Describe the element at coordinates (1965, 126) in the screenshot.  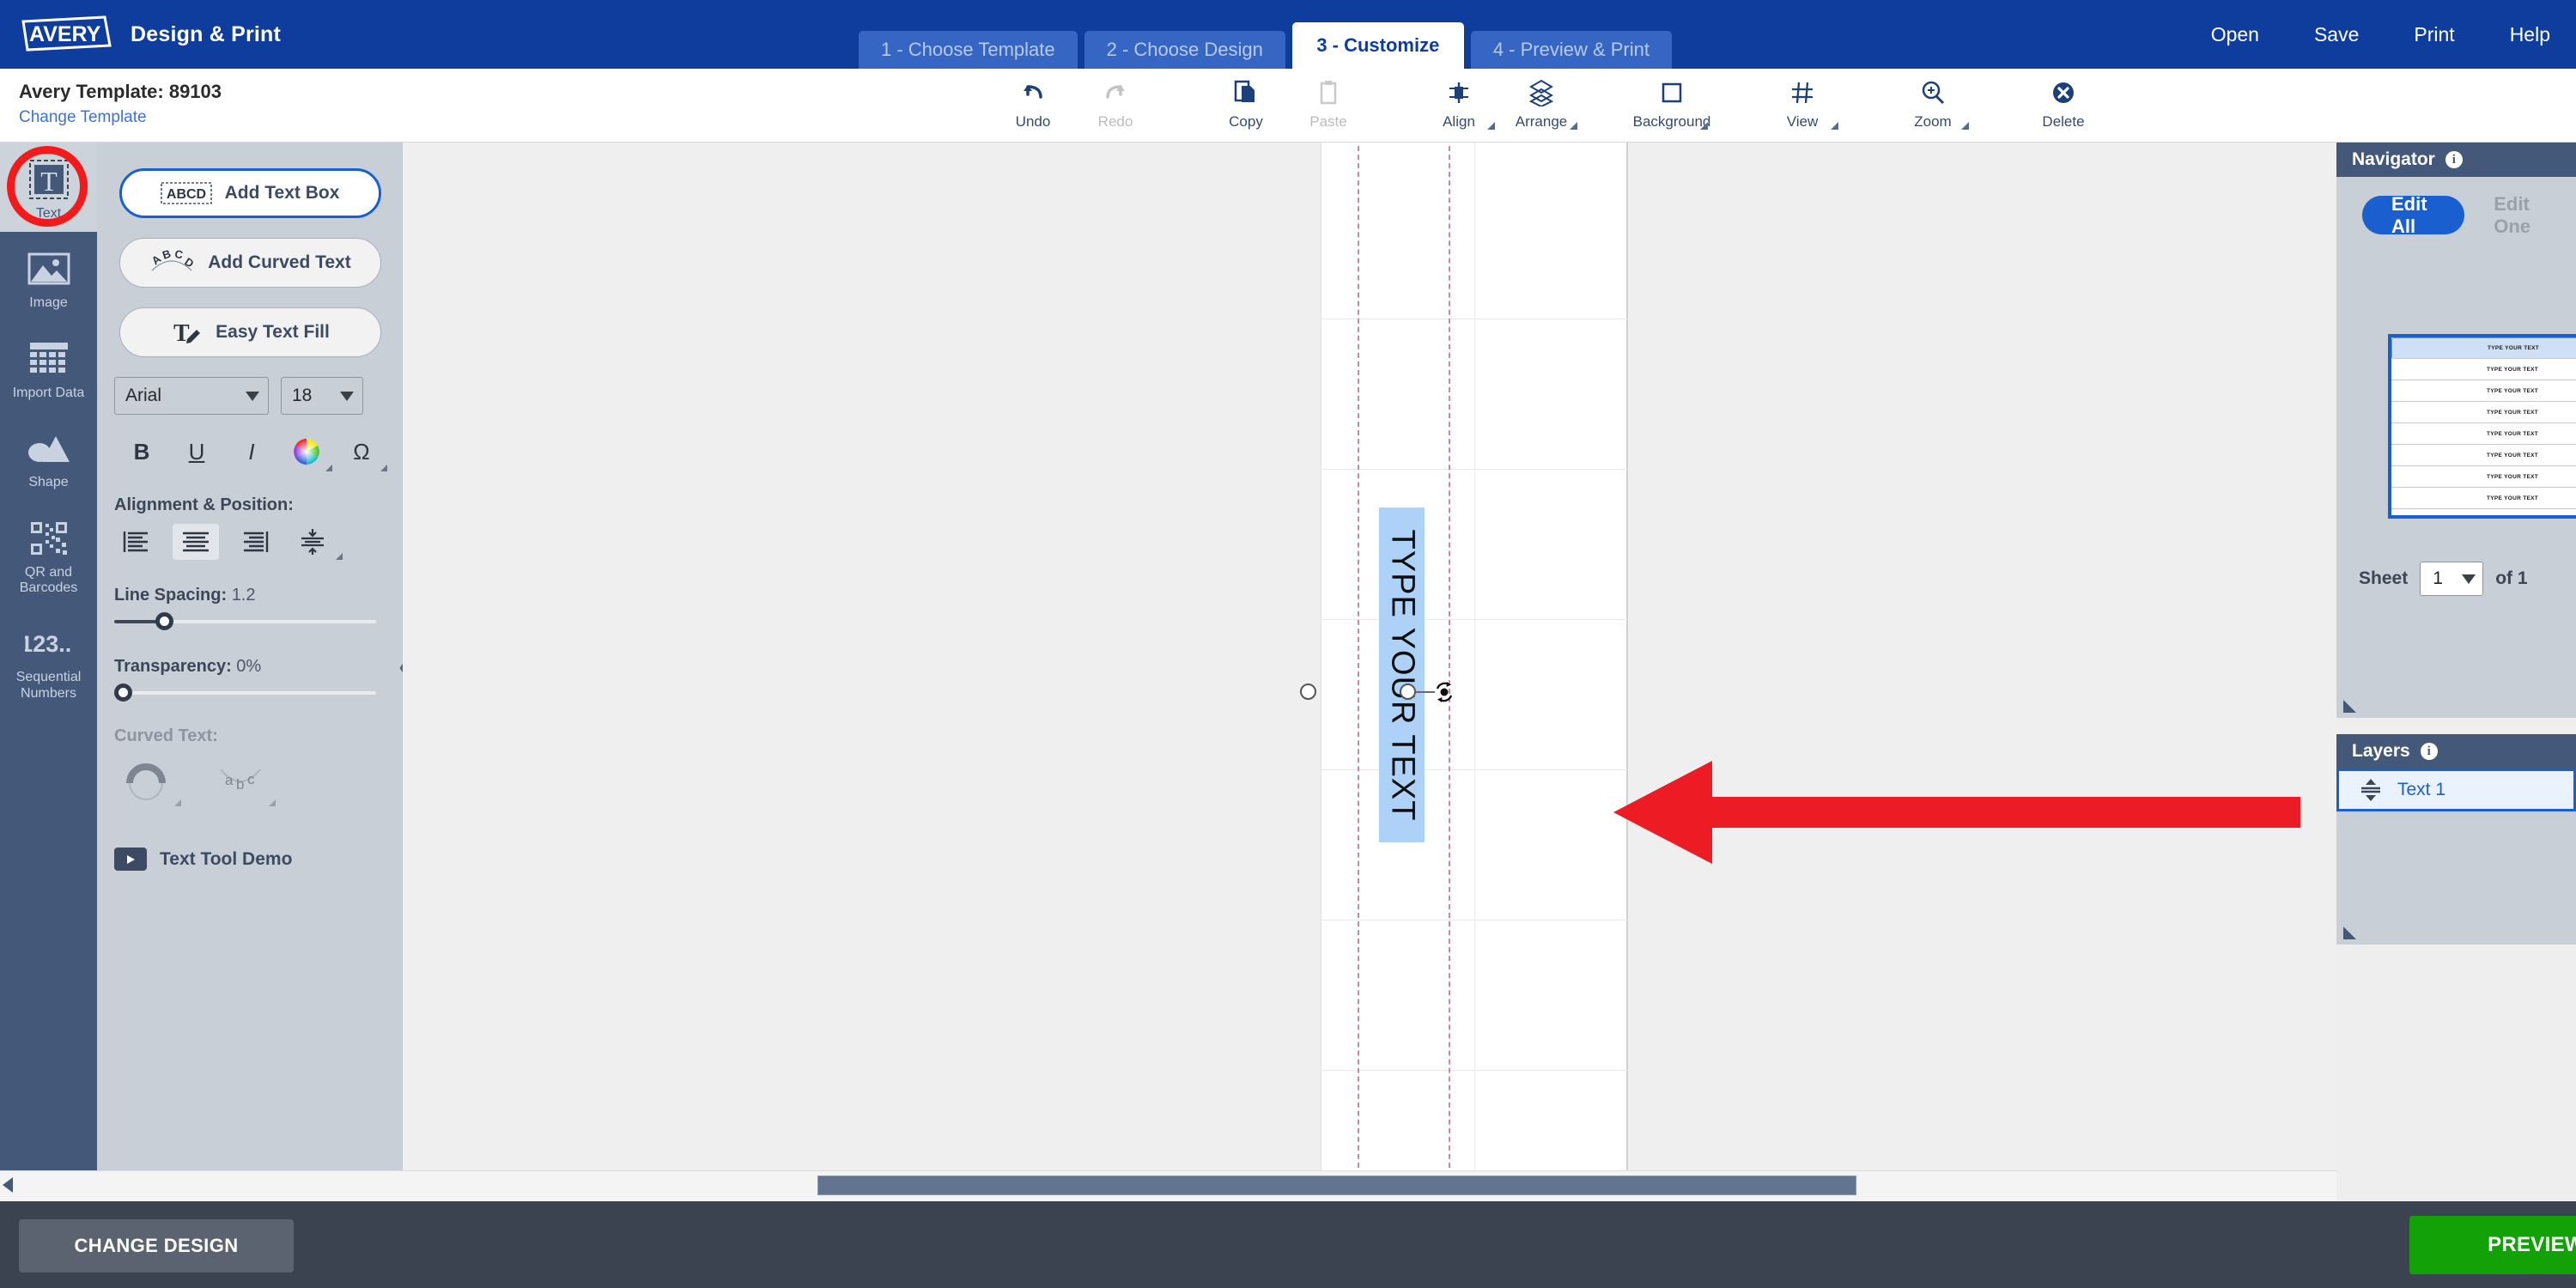
I see `zoom-caret-icon` at that location.